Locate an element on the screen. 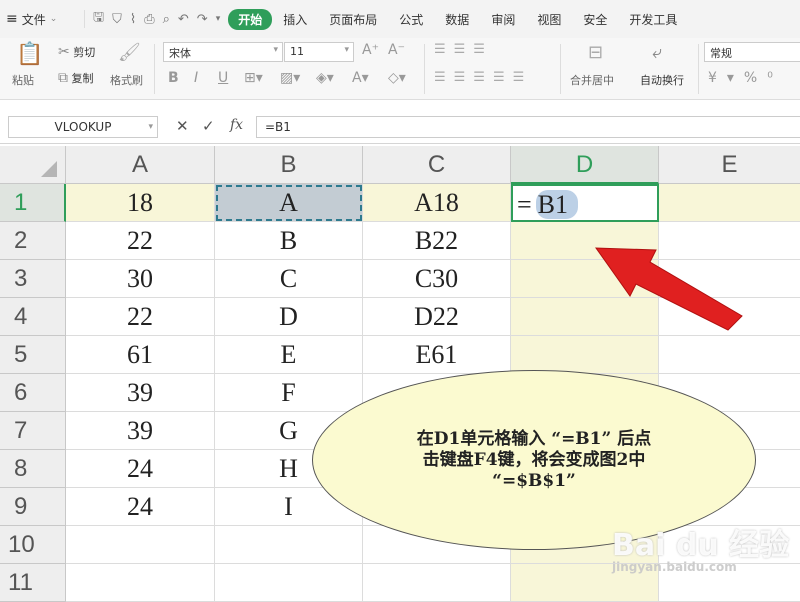 The width and height of the screenshot is (800, 602). watermark-brand: Bai du 经验 is located at coordinates (701, 545).